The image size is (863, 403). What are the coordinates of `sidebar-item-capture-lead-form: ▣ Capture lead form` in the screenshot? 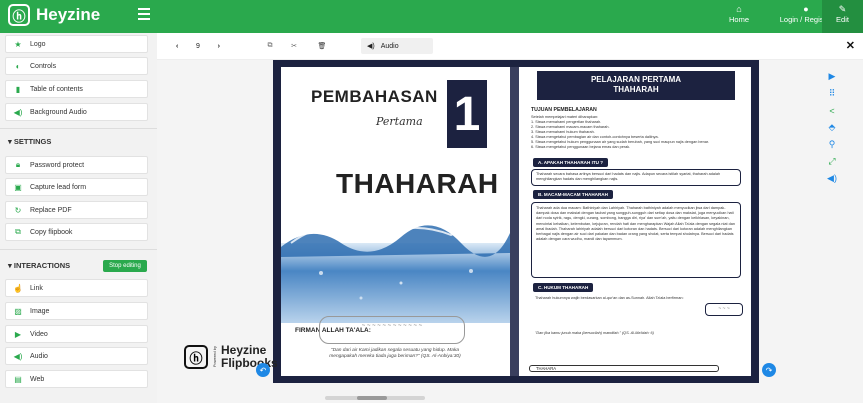 It's located at (76, 187).